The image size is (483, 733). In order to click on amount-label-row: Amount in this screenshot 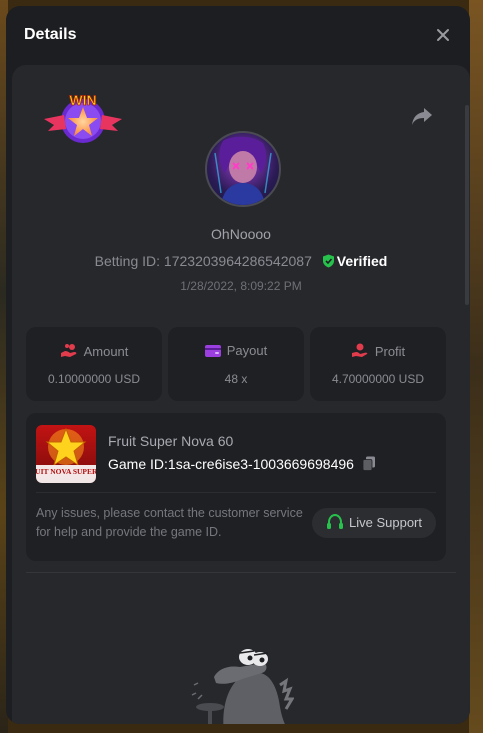, I will do `click(94, 351)`.